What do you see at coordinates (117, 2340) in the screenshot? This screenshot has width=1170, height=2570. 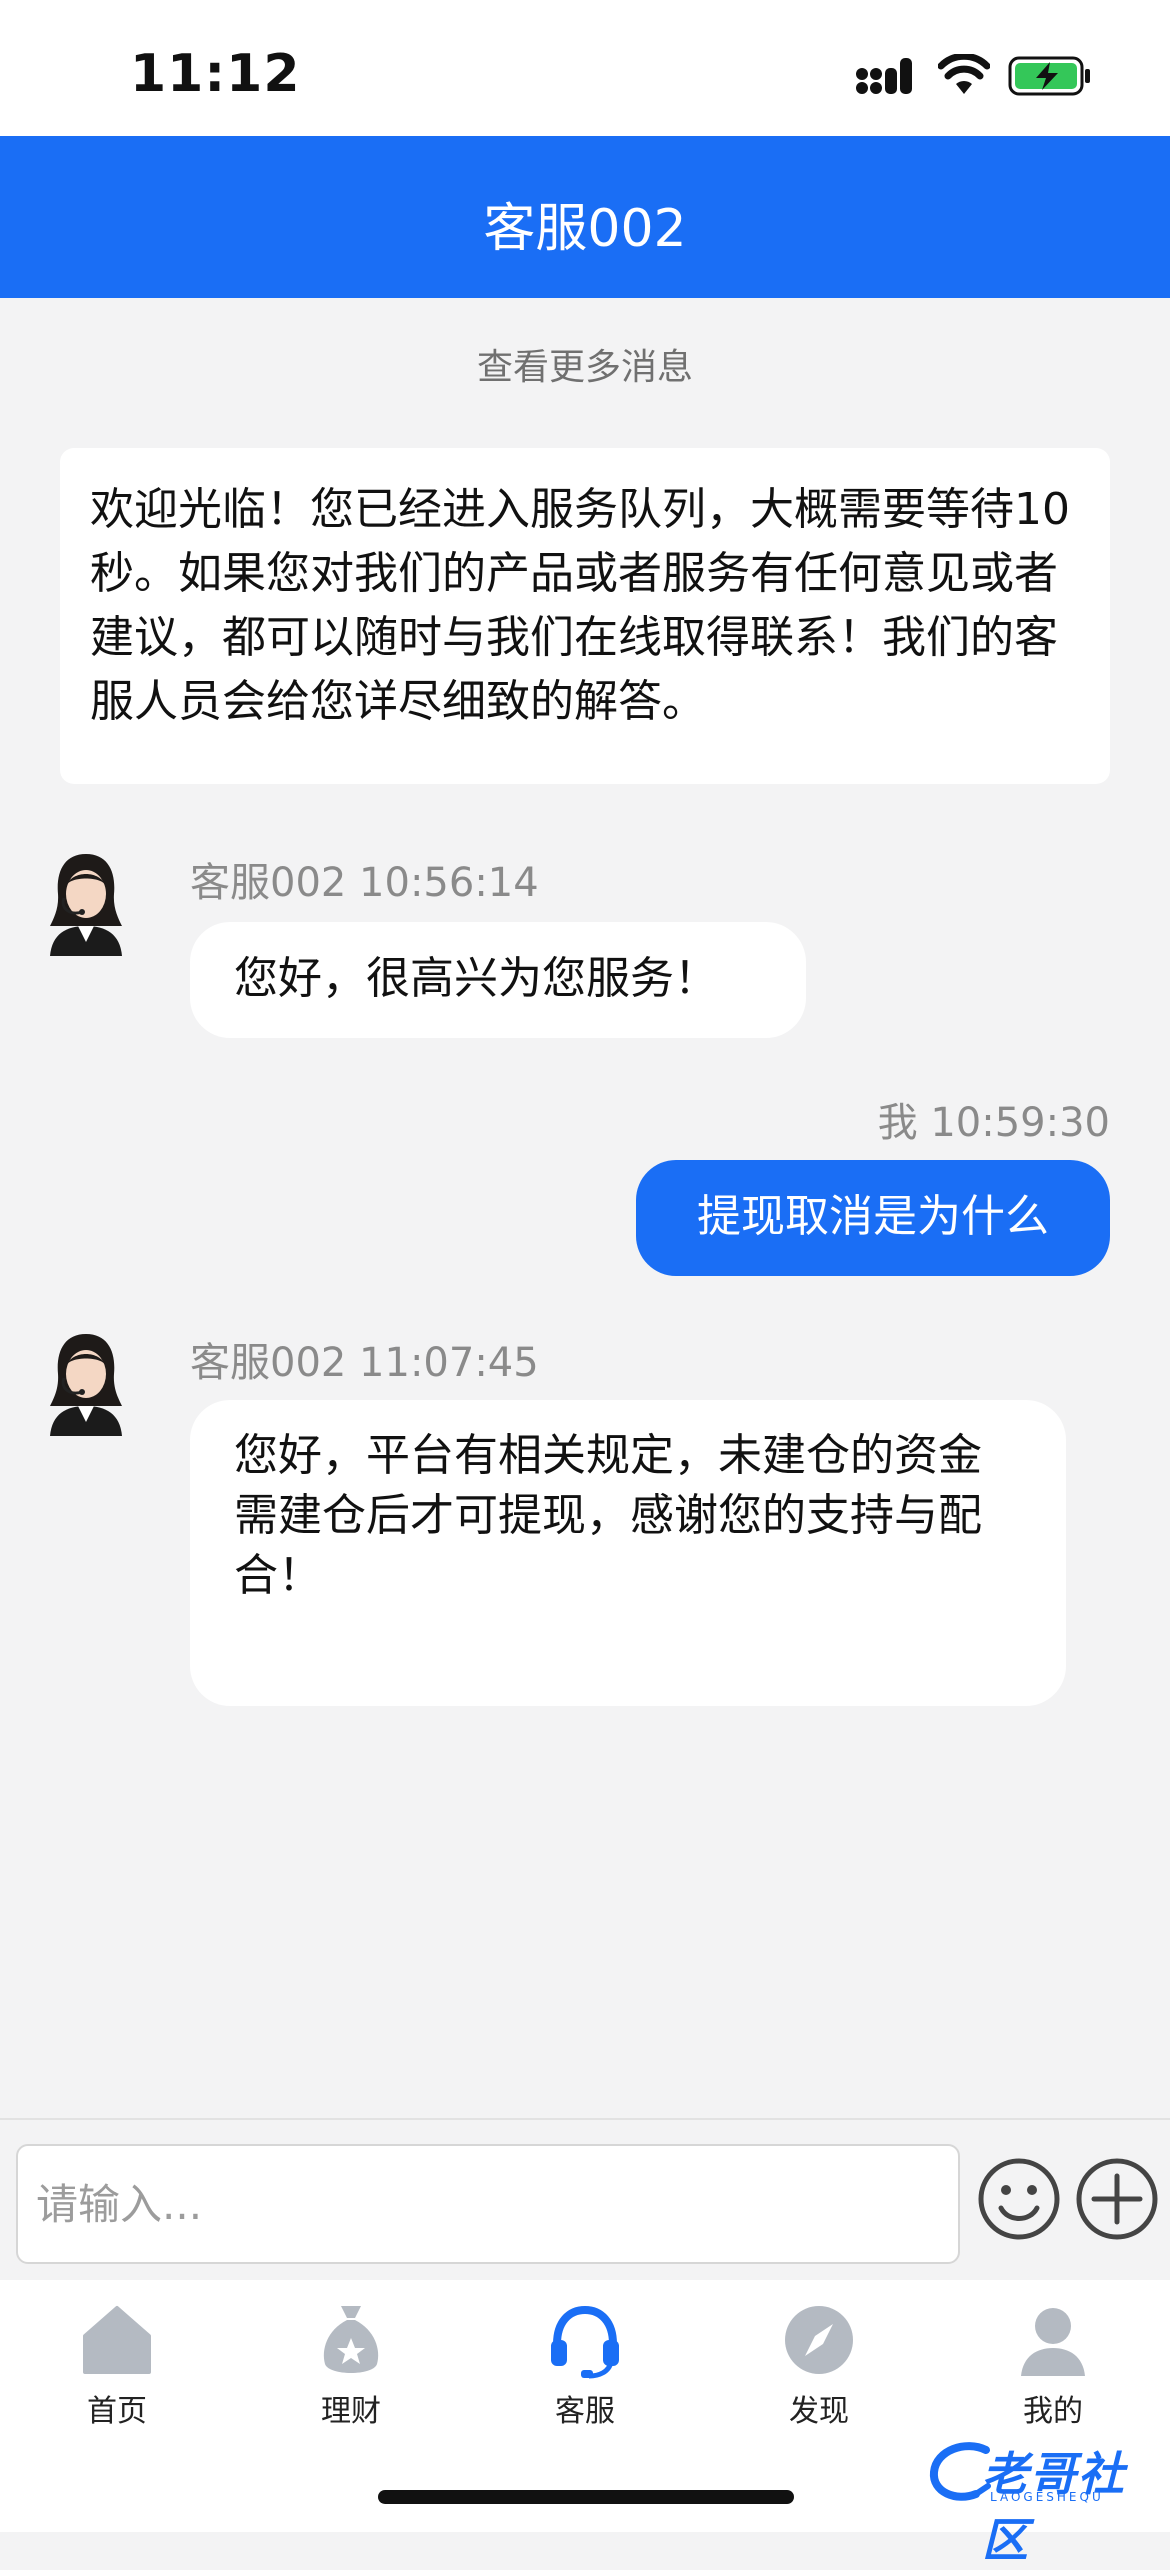 I see `home-icon` at bounding box center [117, 2340].